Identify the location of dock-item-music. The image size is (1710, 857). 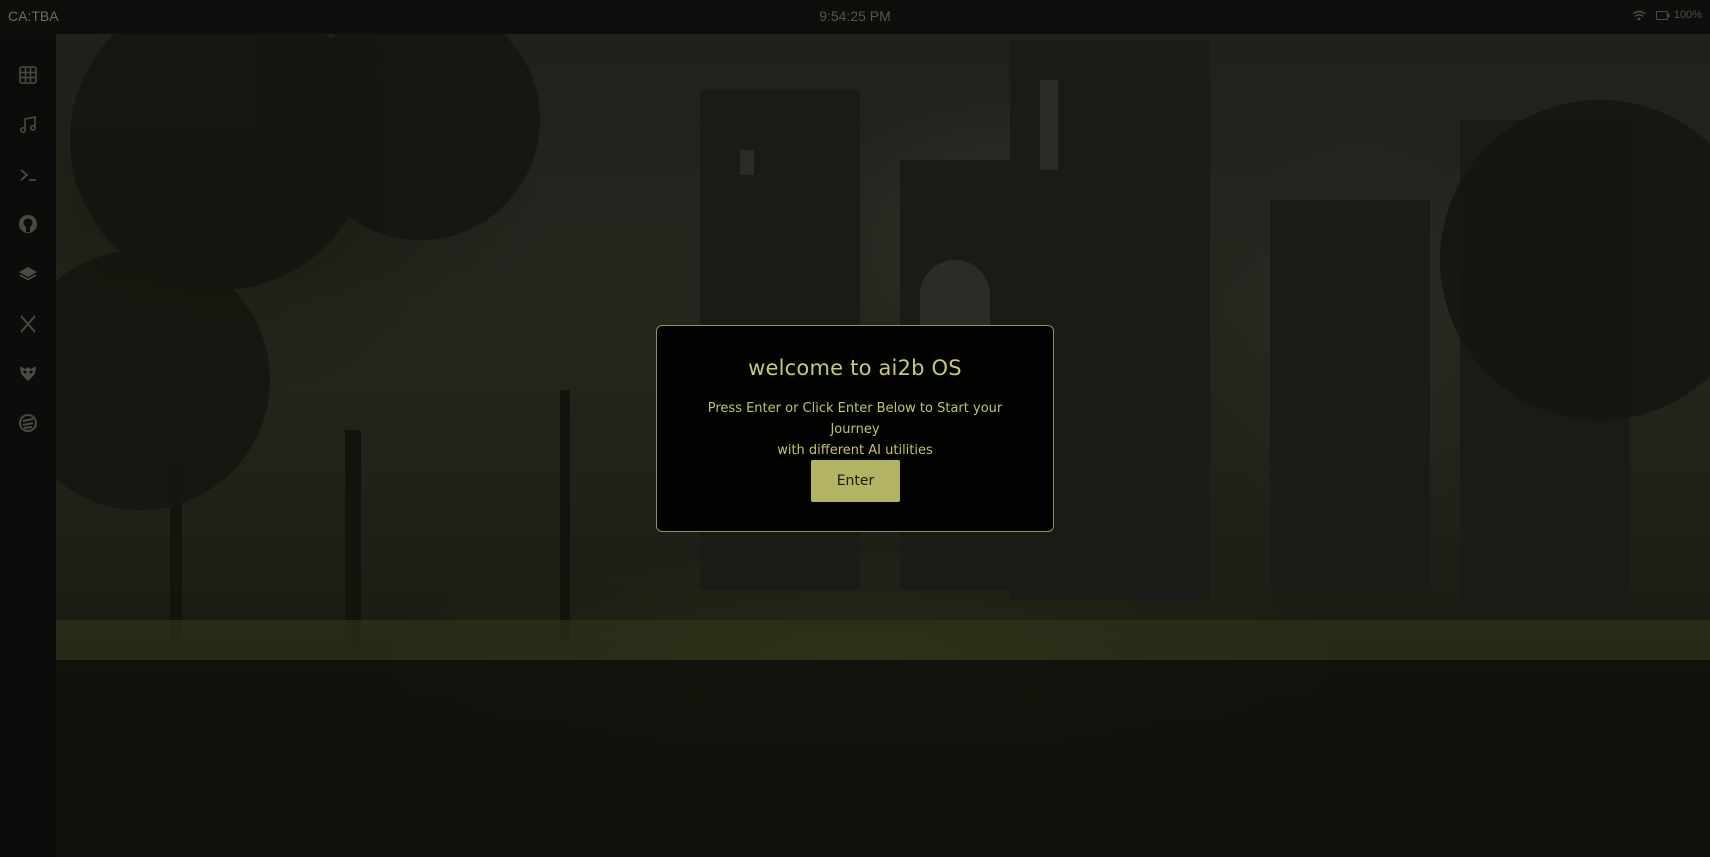
(28, 125).